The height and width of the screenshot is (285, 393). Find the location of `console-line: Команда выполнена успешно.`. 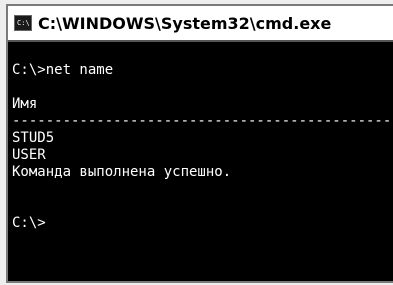

console-line: Команда выполнена успешно. is located at coordinates (122, 172).